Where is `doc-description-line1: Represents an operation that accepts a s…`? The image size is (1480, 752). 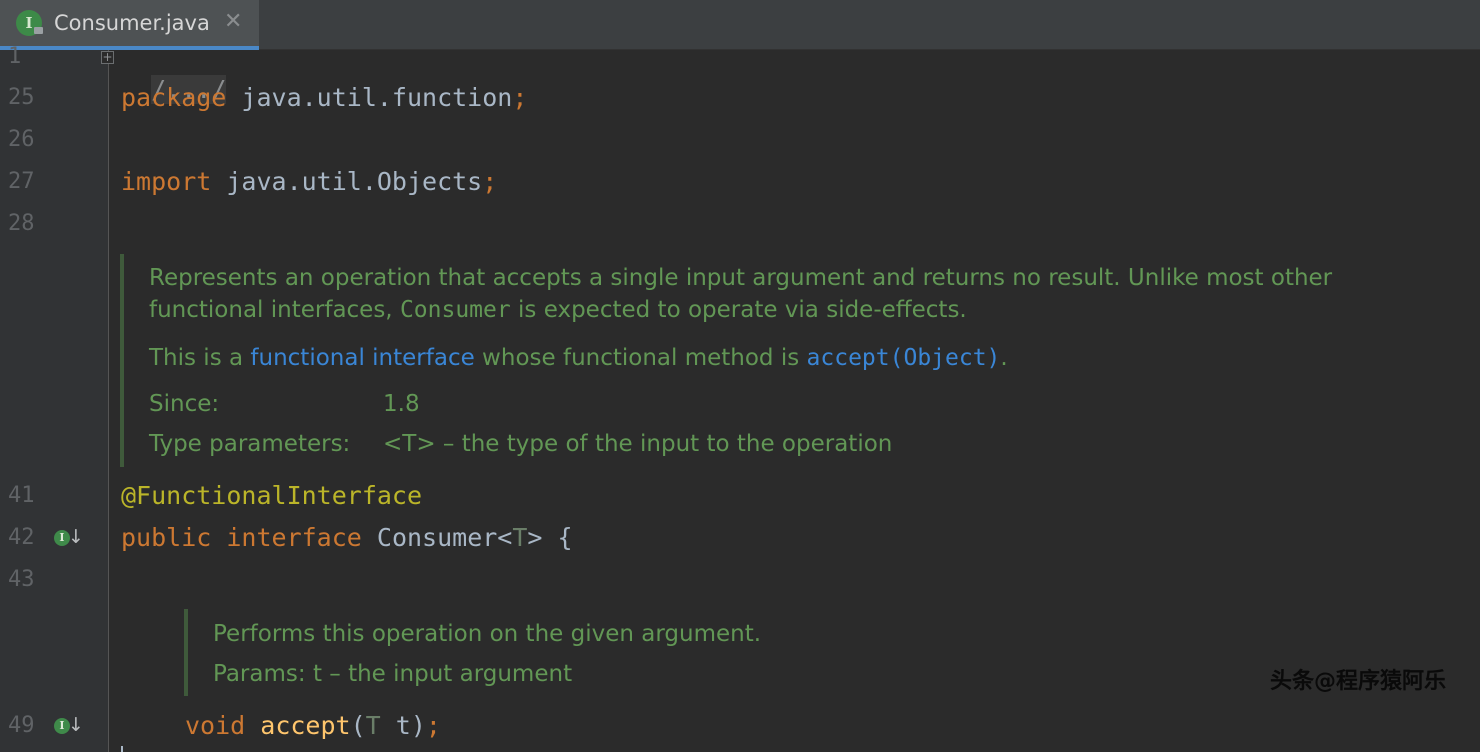
doc-description-line1: Represents an operation that accepts a s… is located at coordinates (741, 278).